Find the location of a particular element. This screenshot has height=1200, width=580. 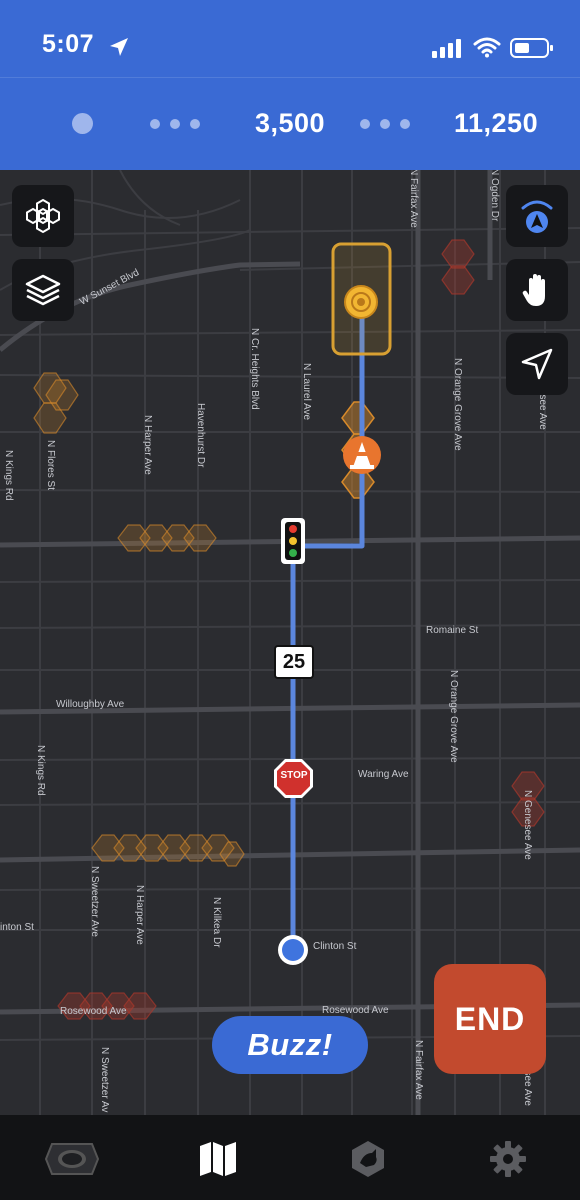

navigate-arrow-icon is located at coordinates (537, 364).